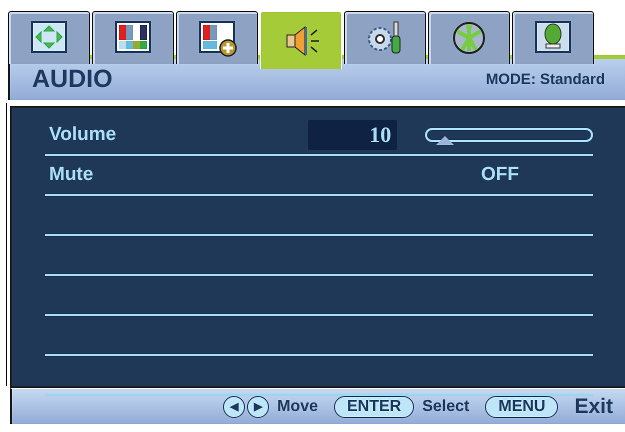  I want to click on setting-value: OFF, so click(500, 175).